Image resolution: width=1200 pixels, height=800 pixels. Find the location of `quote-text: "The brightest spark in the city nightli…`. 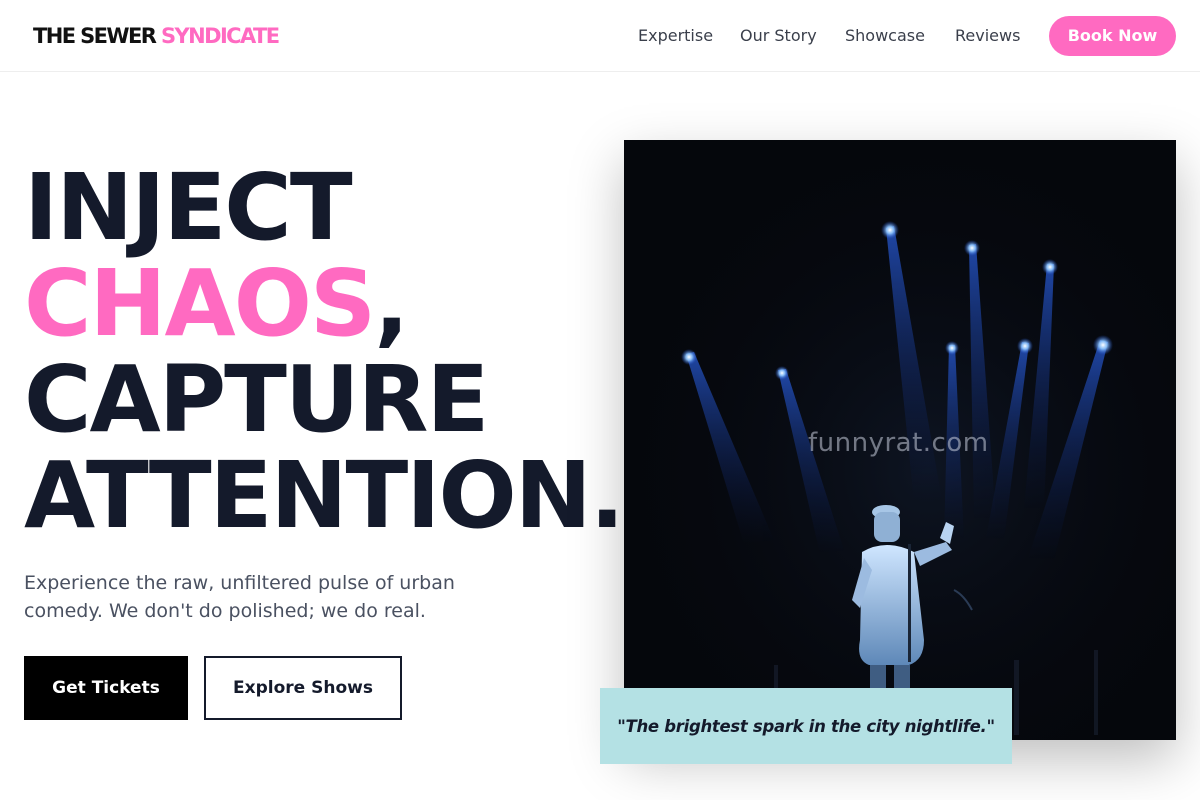

quote-text: "The brightest spark in the city nightli… is located at coordinates (806, 726).